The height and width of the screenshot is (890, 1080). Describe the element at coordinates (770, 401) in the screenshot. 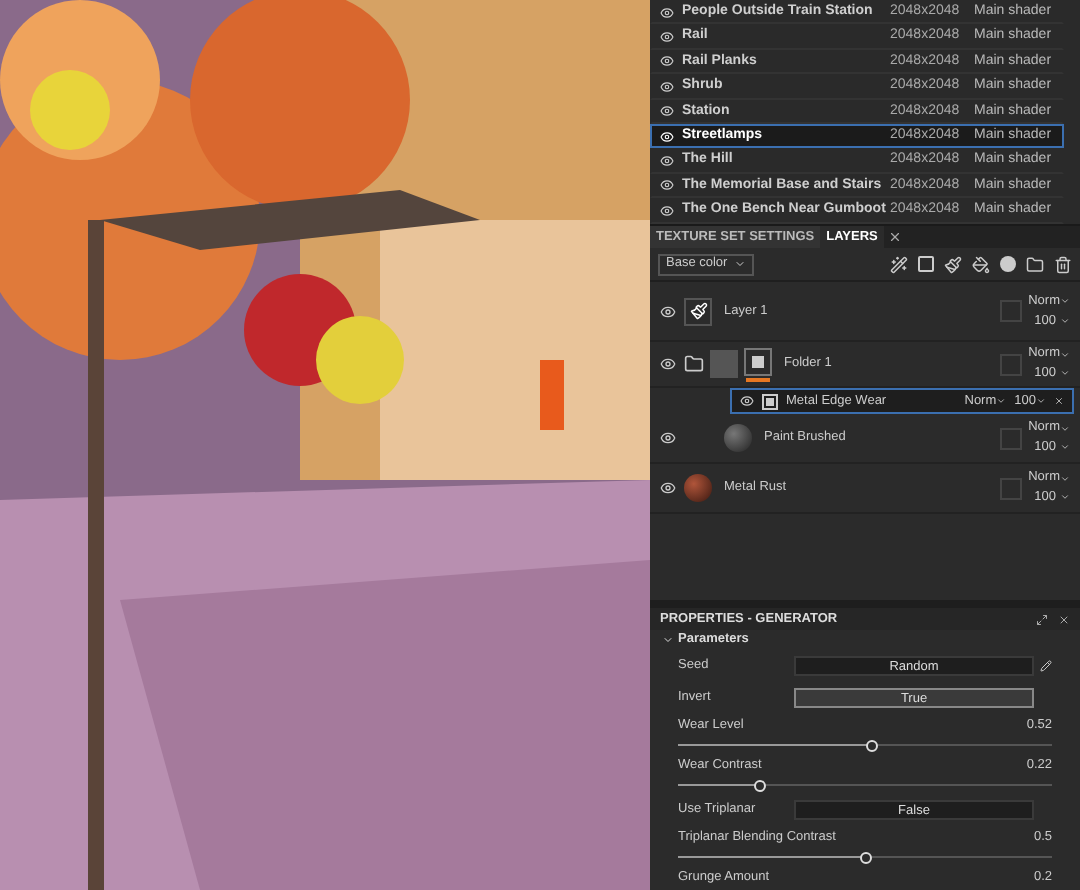

I see `generator-icon` at that location.